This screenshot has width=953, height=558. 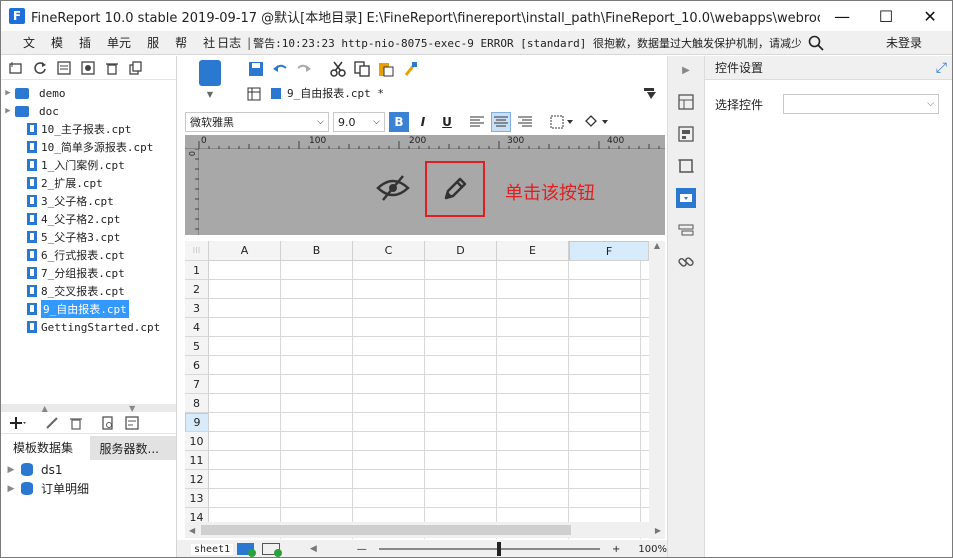 I want to click on tree-file: 1_入门案例.cpt, so click(x=88, y=165).